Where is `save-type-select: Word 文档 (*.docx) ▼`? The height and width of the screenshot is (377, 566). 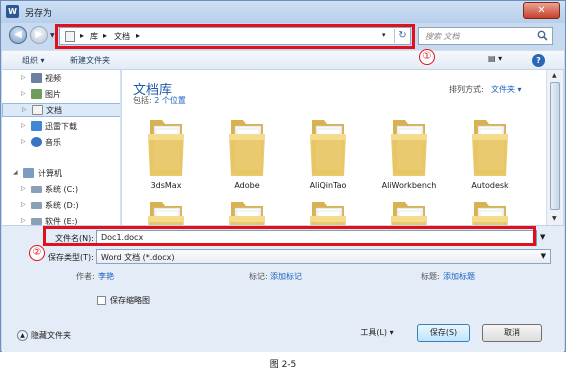
save-type-select: Word 文档 (*.docx) ▼ is located at coordinates (323, 256).